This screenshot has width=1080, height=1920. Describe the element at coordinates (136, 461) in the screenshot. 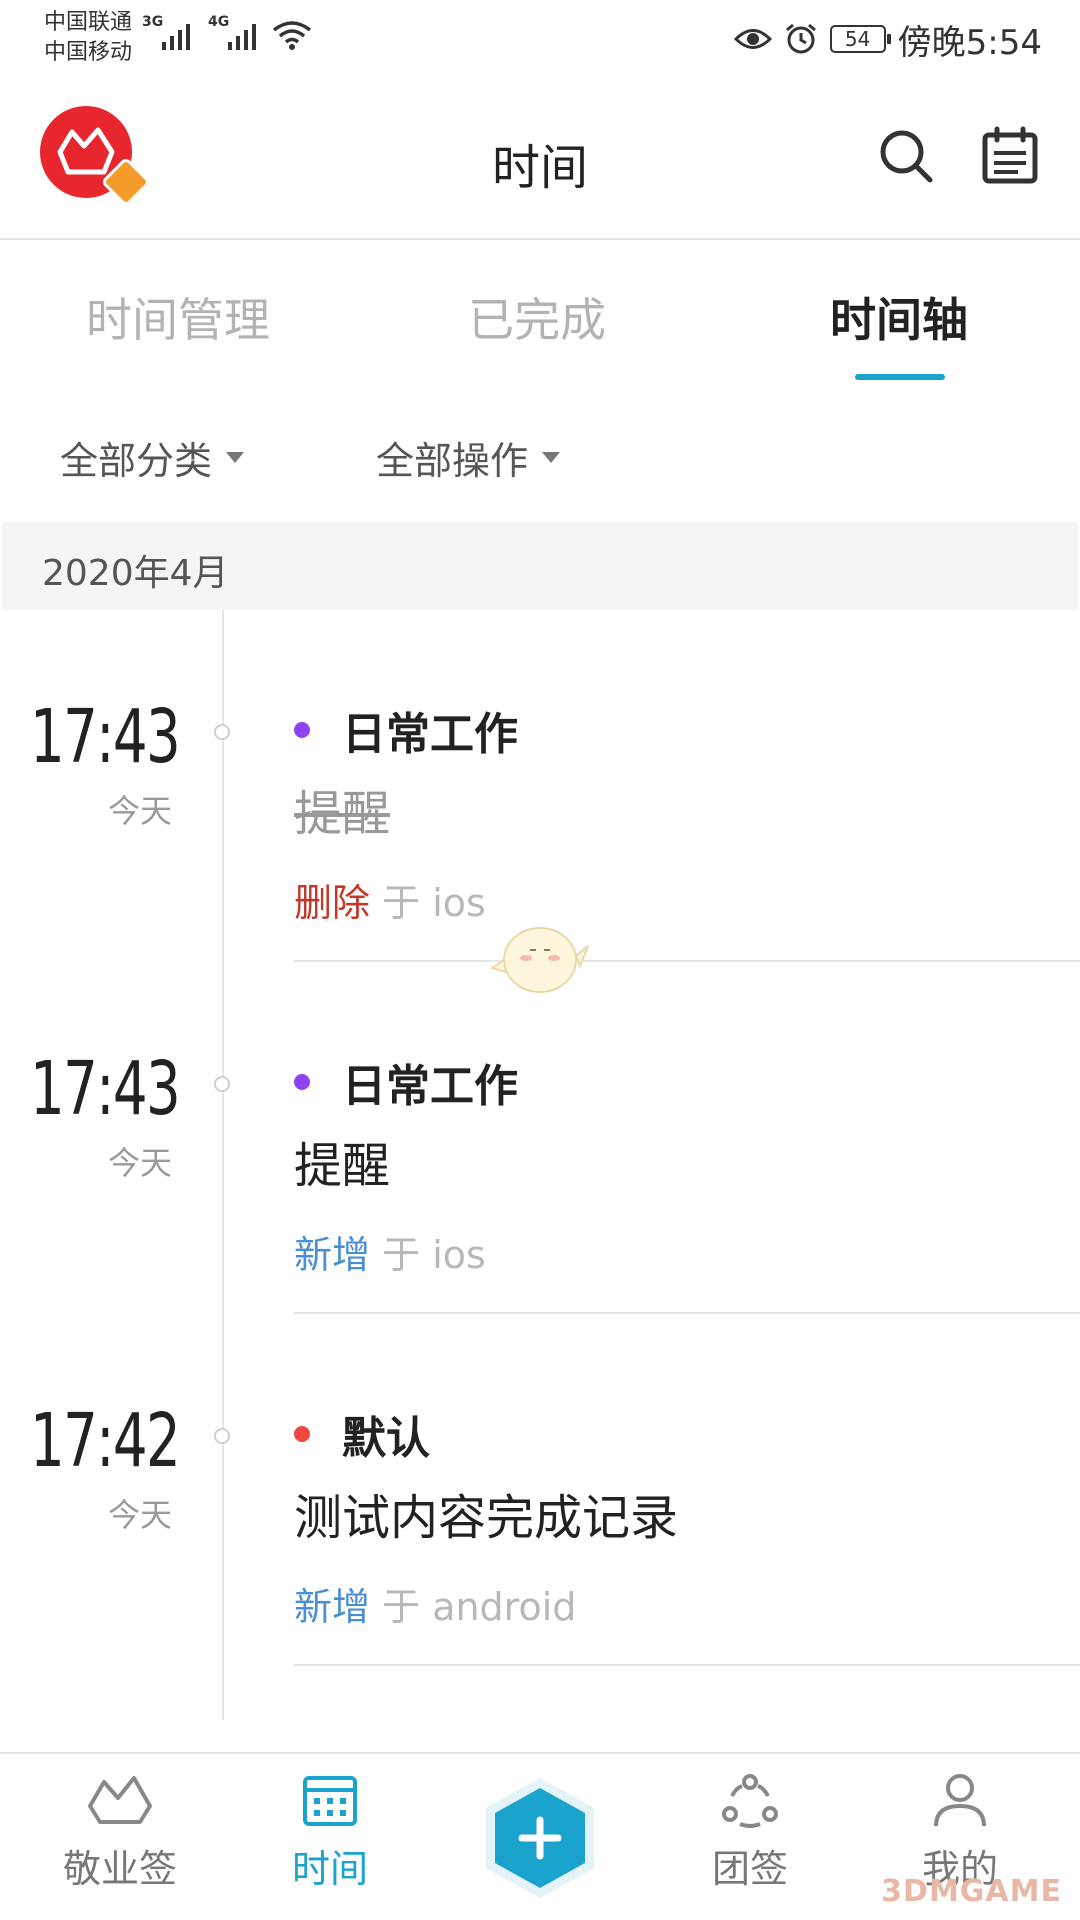

I see `category-filter-label: 全部分类` at that location.